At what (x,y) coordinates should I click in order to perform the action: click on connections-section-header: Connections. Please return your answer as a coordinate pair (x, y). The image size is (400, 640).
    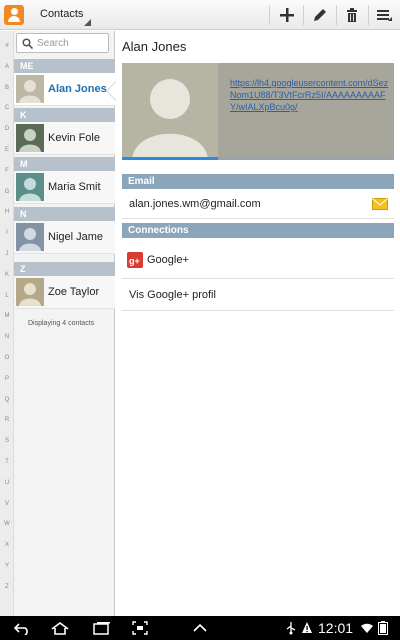
    Looking at the image, I should click on (258, 230).